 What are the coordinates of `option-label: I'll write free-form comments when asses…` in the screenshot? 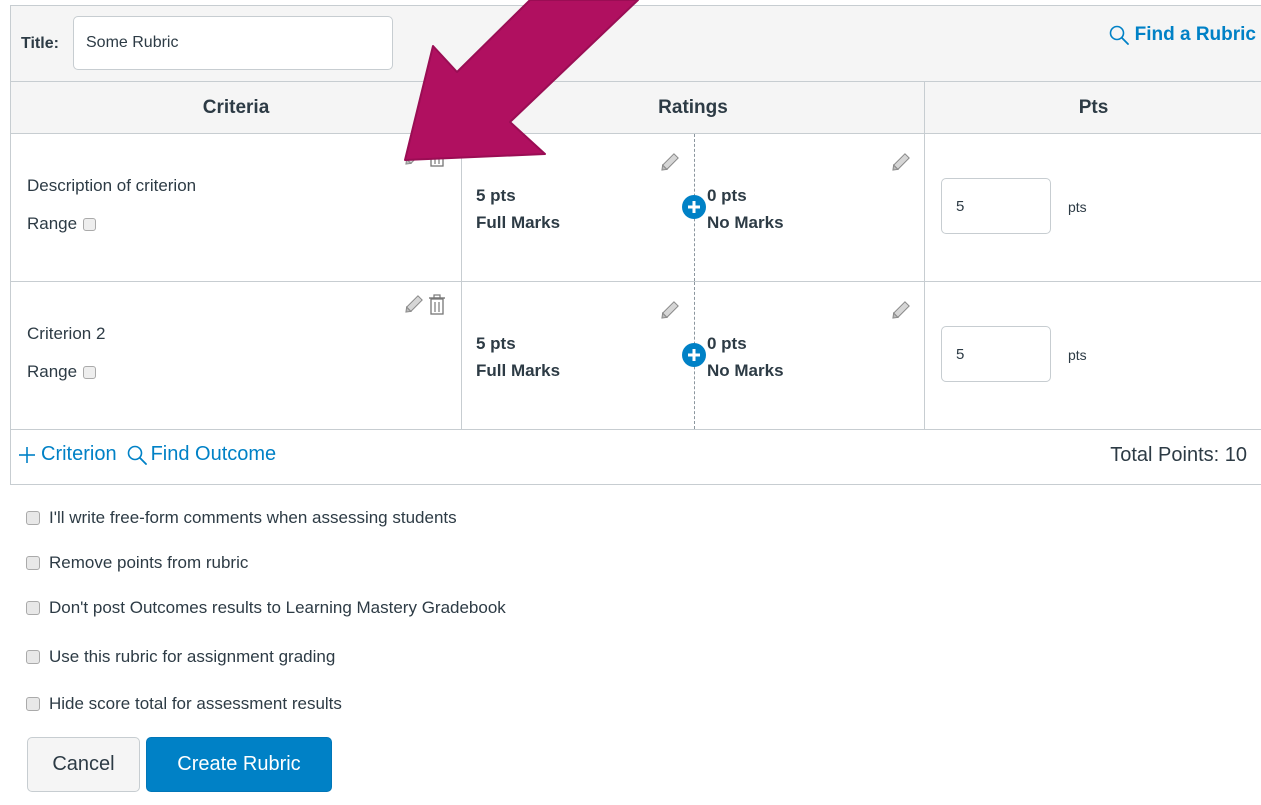 It's located at (253, 517).